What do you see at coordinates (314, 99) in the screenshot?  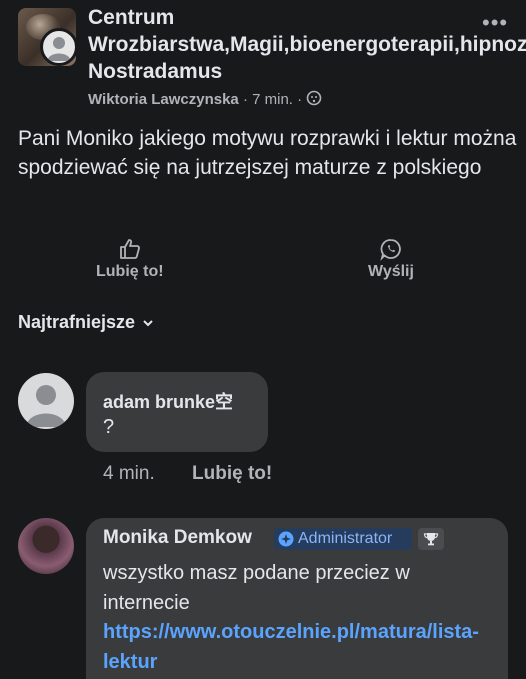 I see `audience-icon` at bounding box center [314, 99].